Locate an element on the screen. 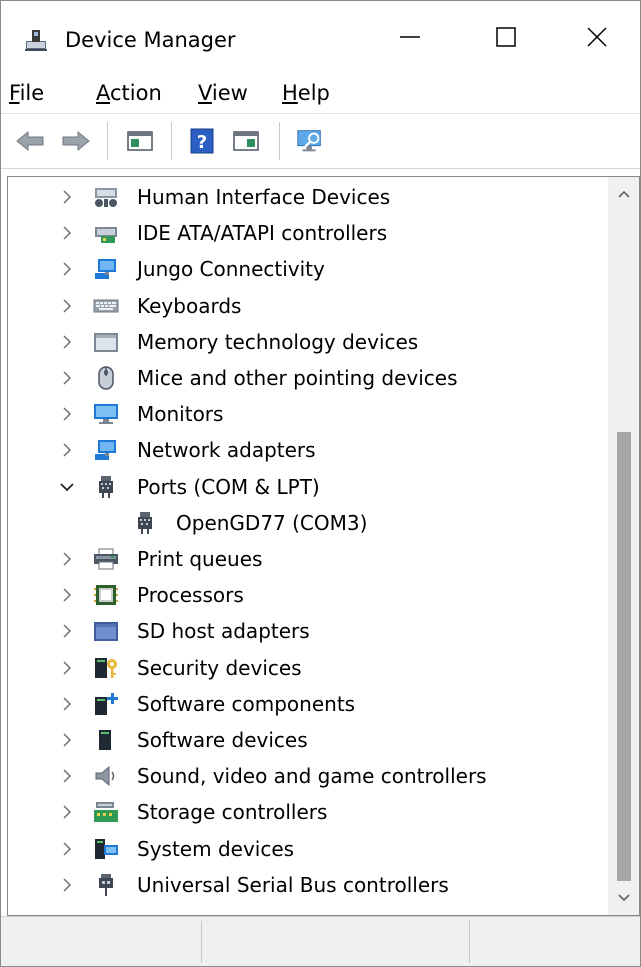 The height and width of the screenshot is (967, 641). tree-category-item: Monitors is located at coordinates (308, 414).